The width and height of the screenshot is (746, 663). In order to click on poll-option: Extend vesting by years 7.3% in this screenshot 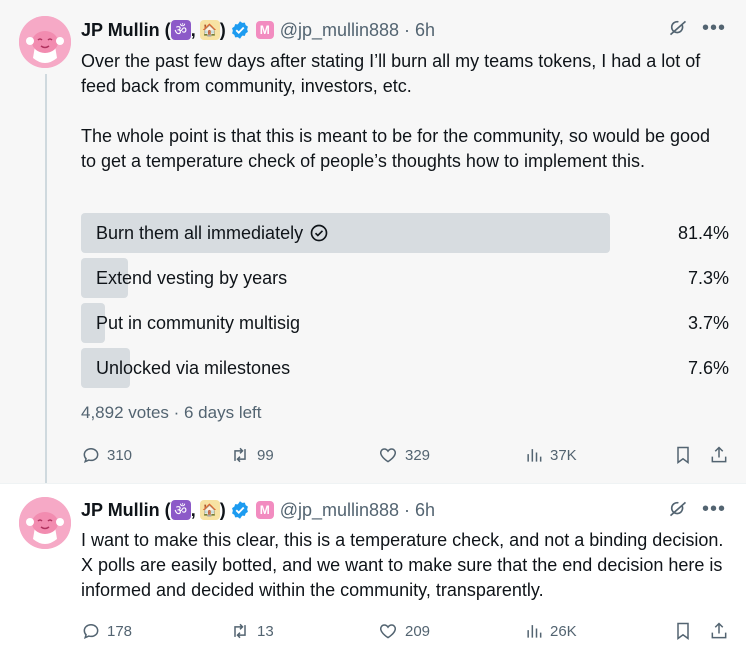, I will do `click(406, 278)`.